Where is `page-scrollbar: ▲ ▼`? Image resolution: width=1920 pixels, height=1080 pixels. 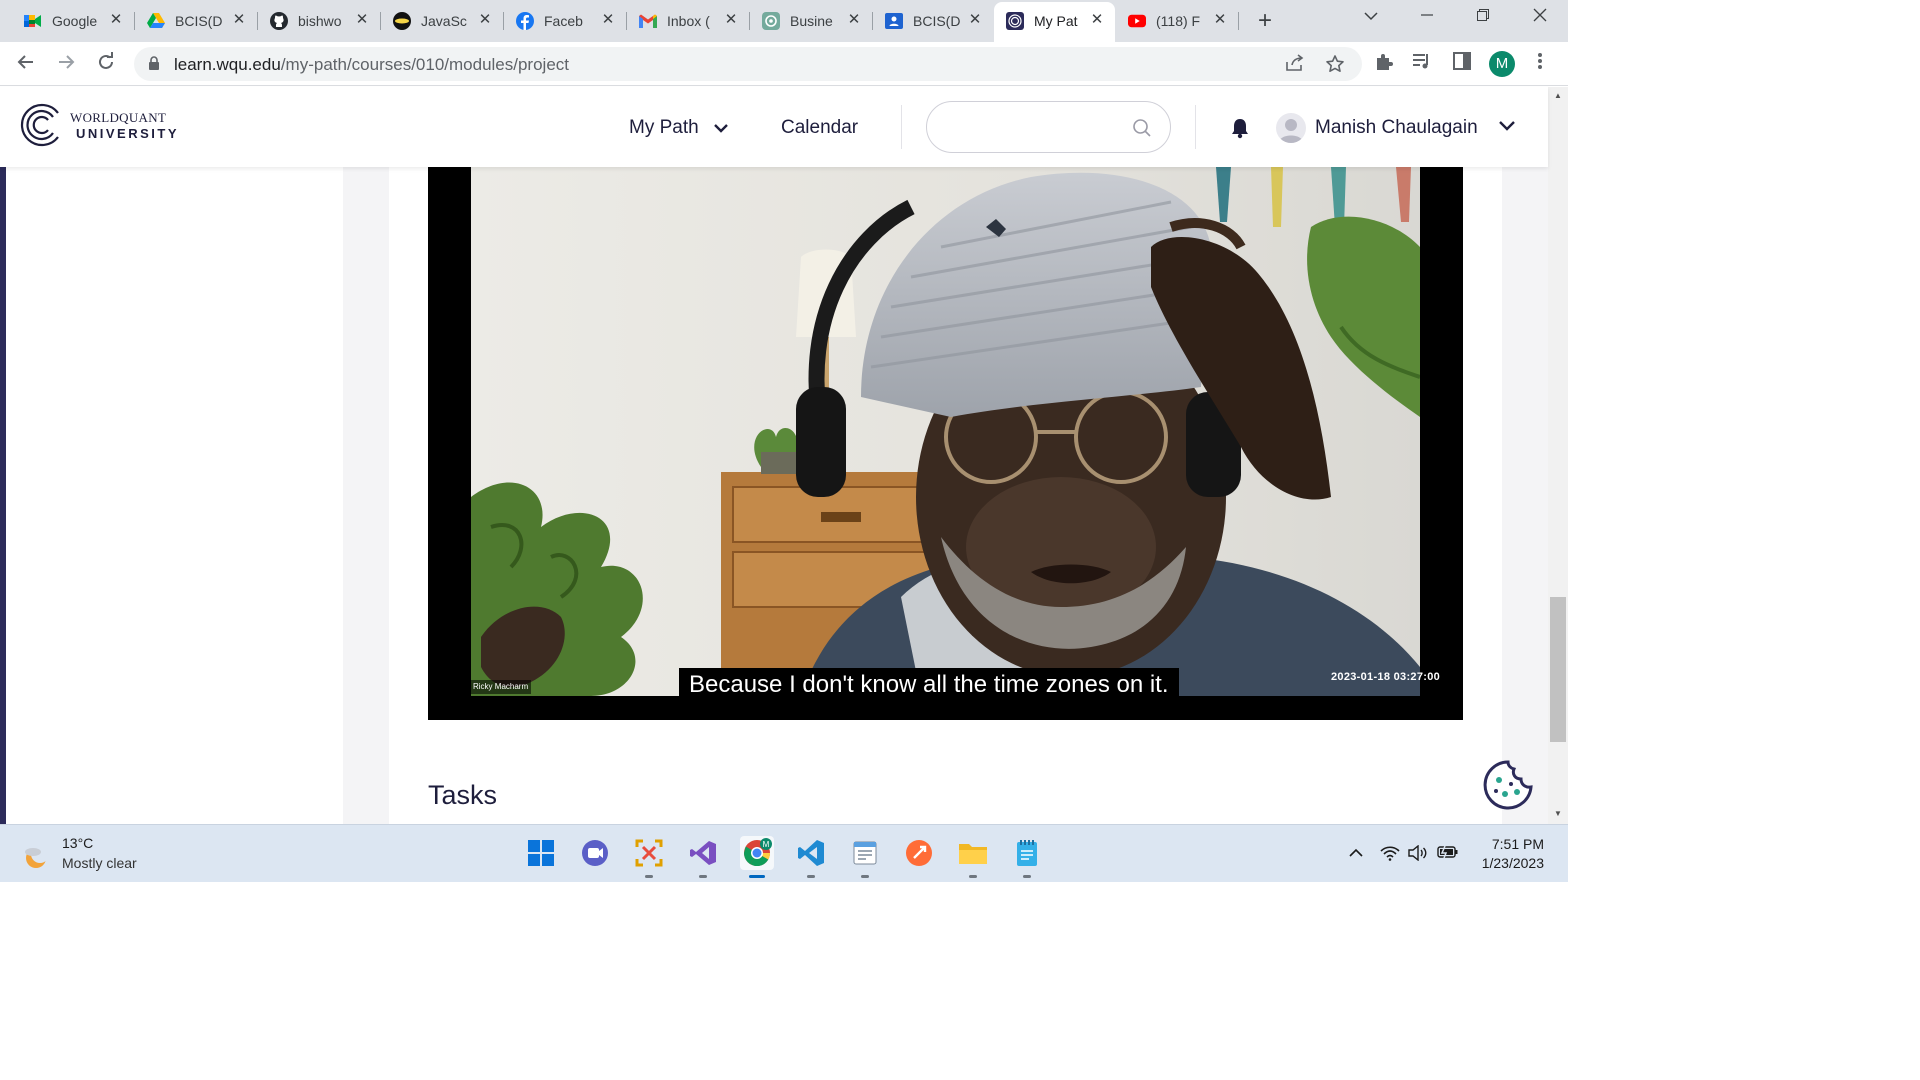 page-scrollbar: ▲ ▼ is located at coordinates (1558, 455).